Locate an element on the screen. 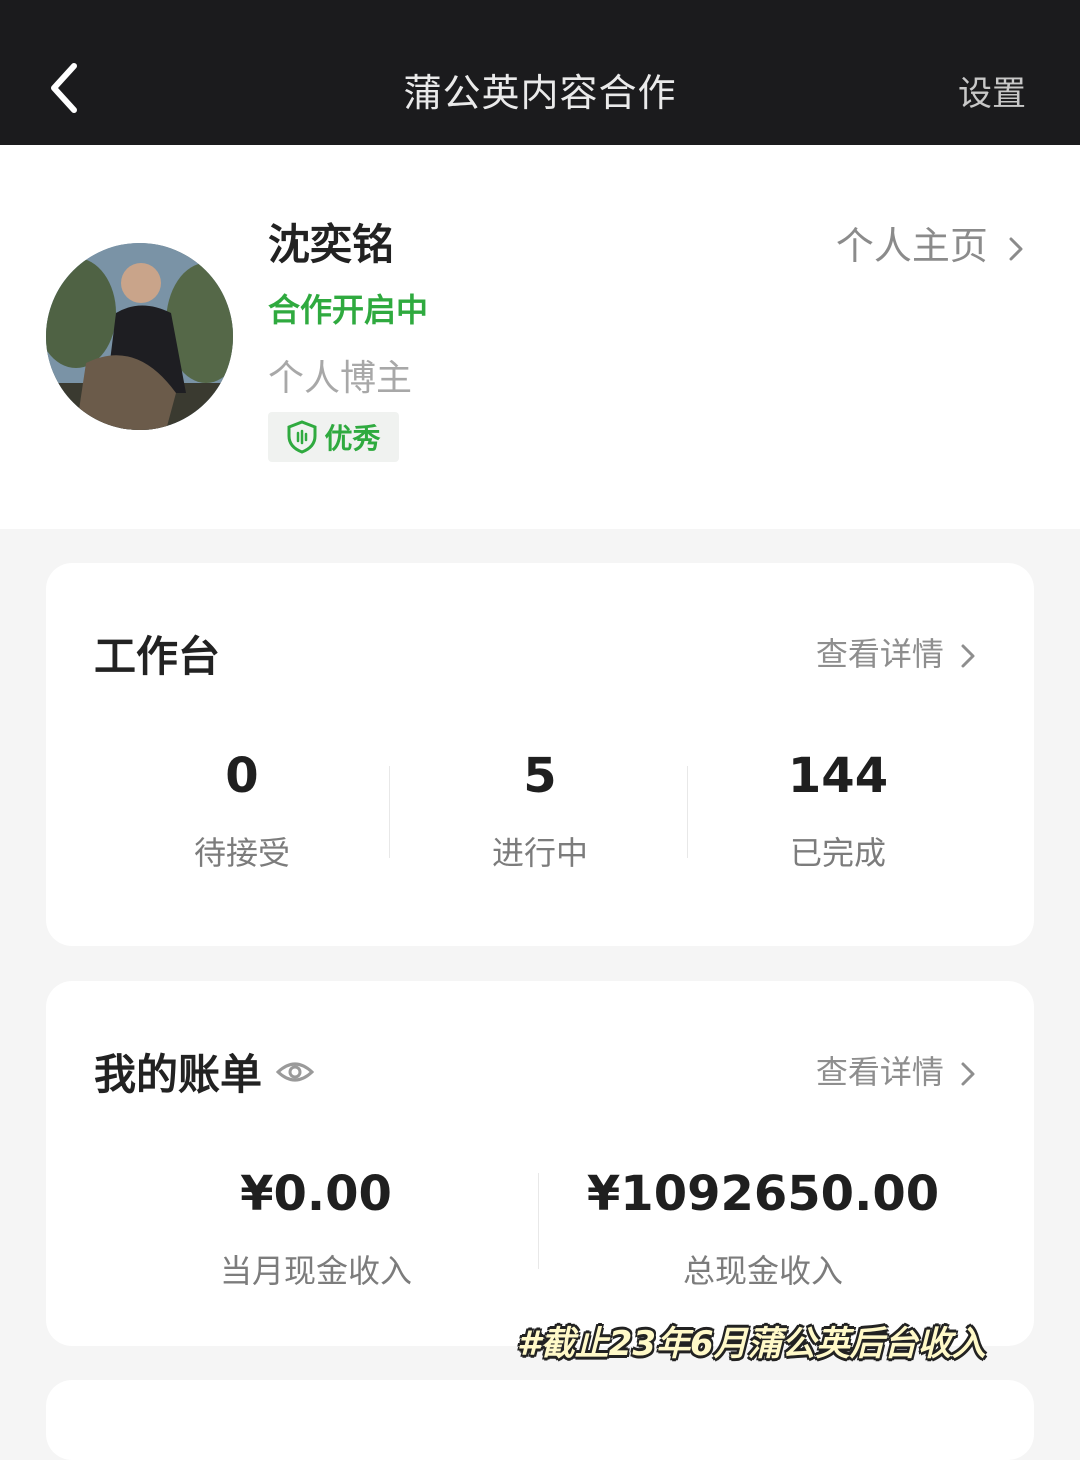 This screenshot has height=1460, width=1080. money-value: ¥1092650.00 is located at coordinates (763, 1194).